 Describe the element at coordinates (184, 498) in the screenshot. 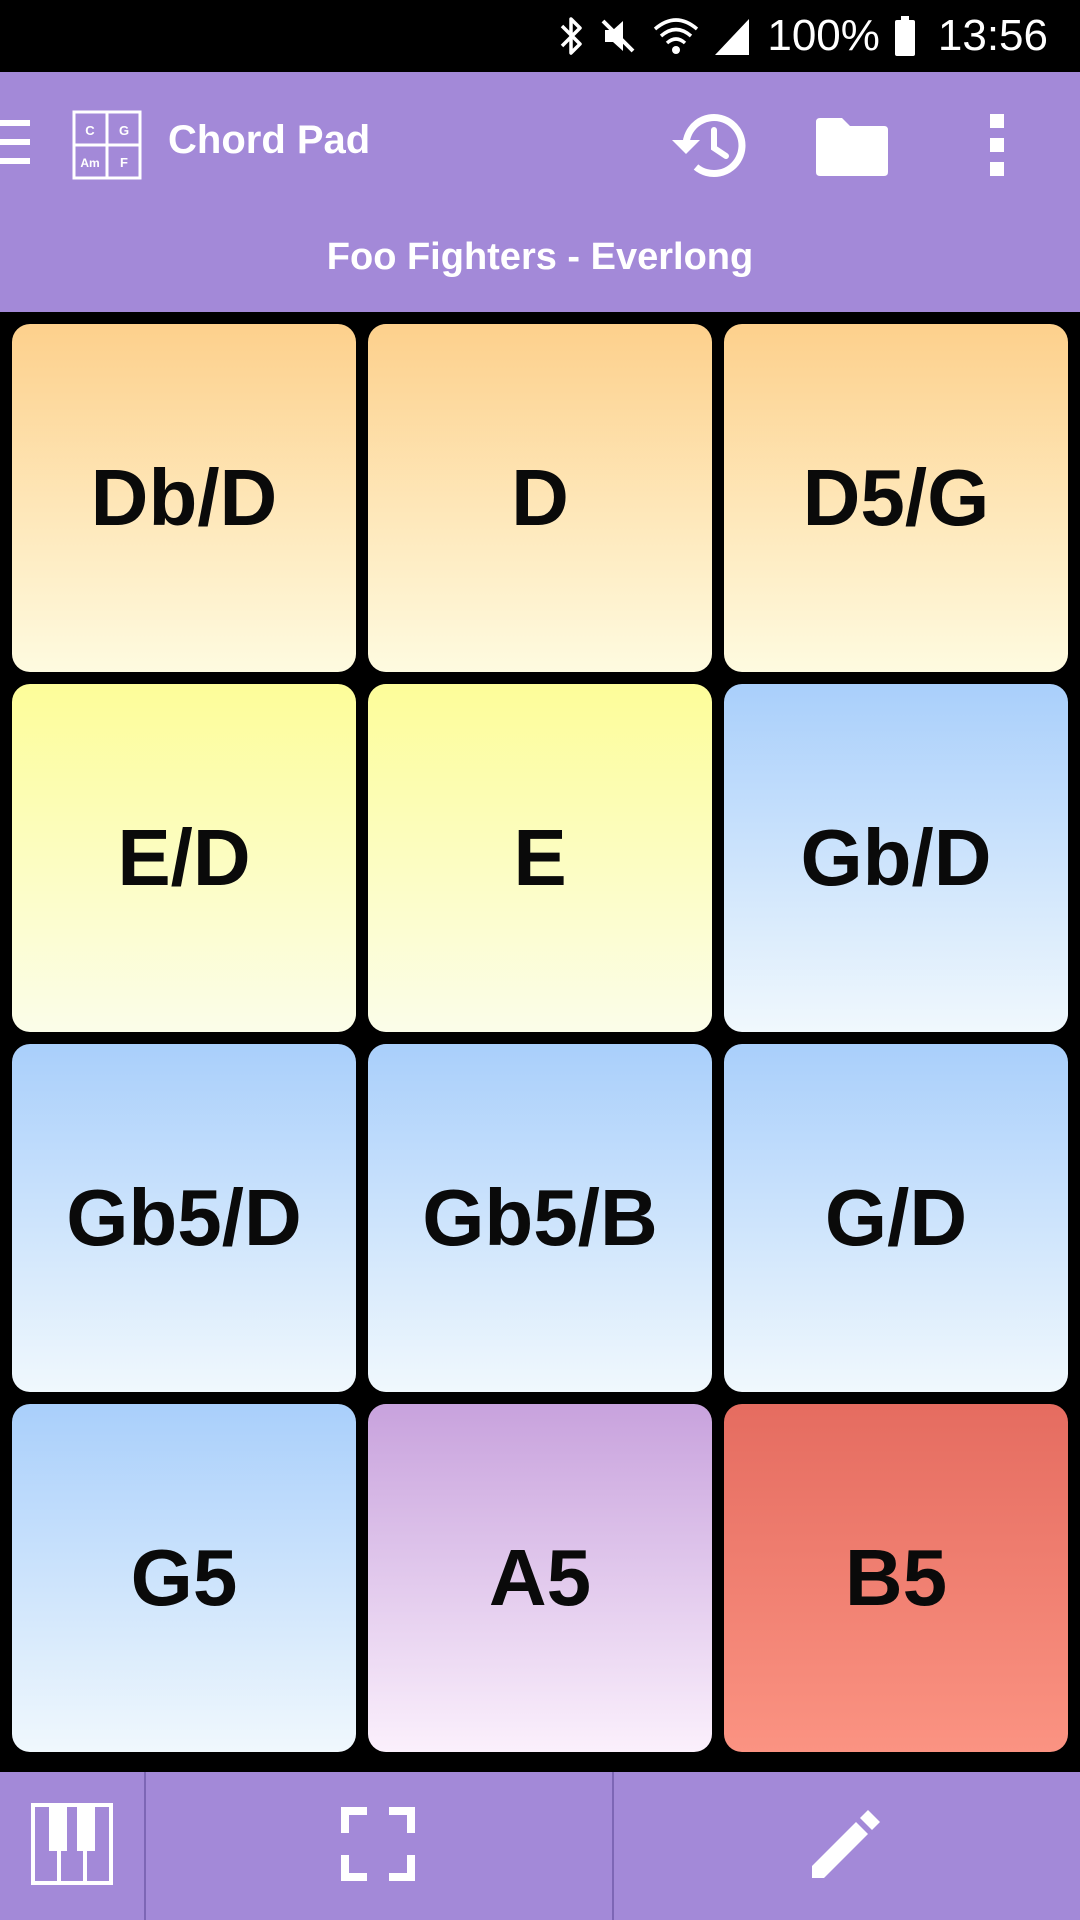

I see `chord-pad: Db/D` at that location.